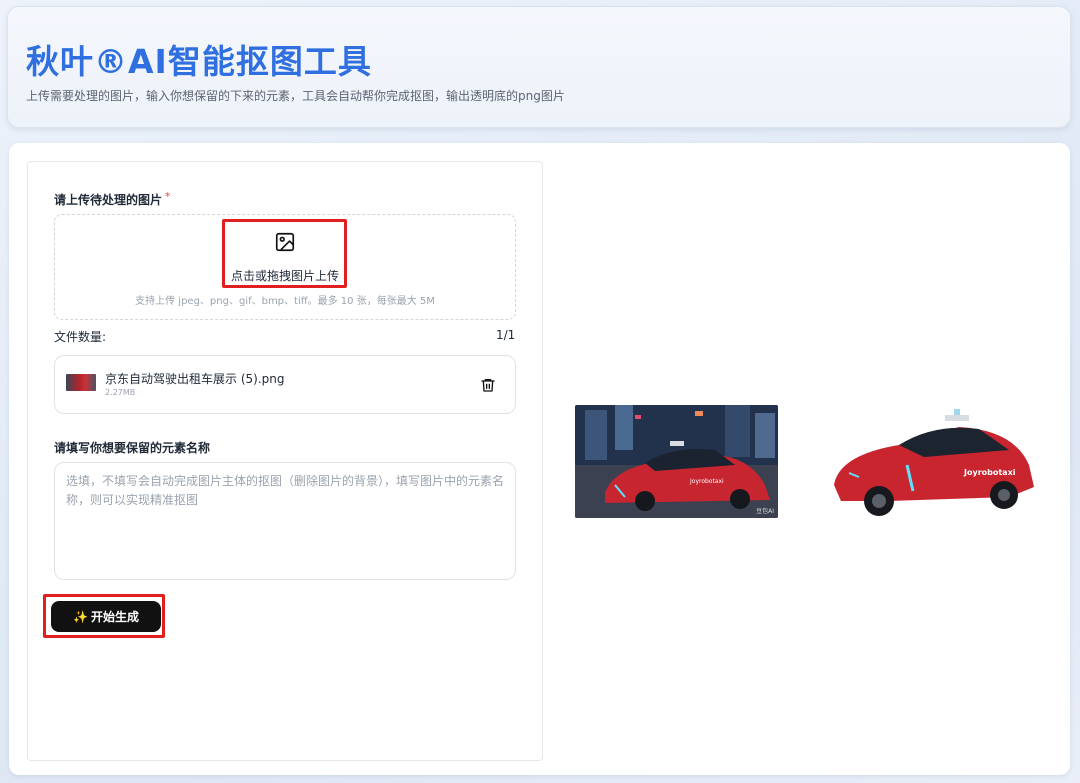  I want to click on generate-button-label: 开始生成, so click(114, 617).